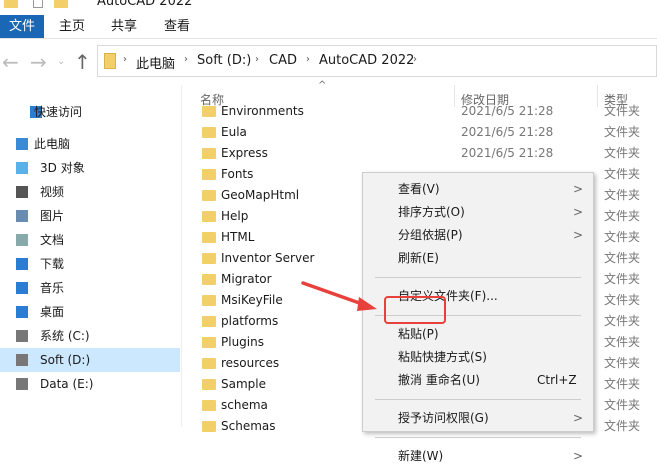 This screenshot has width=657, height=467. Describe the element at coordinates (423, 111) in the screenshot. I see `file-row: Environments 2021/6/5 21:28 文件夹` at that location.